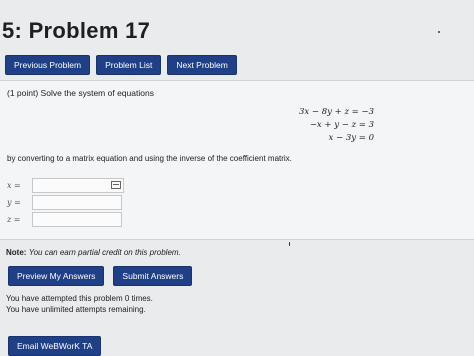 Image resolution: width=474 pixels, height=356 pixels. What do you see at coordinates (14, 219) in the screenshot?
I see `z-label: z =` at bounding box center [14, 219].